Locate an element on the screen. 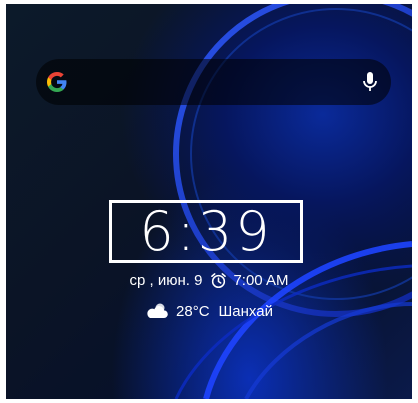  city-label: Шанхай is located at coordinates (245, 311).